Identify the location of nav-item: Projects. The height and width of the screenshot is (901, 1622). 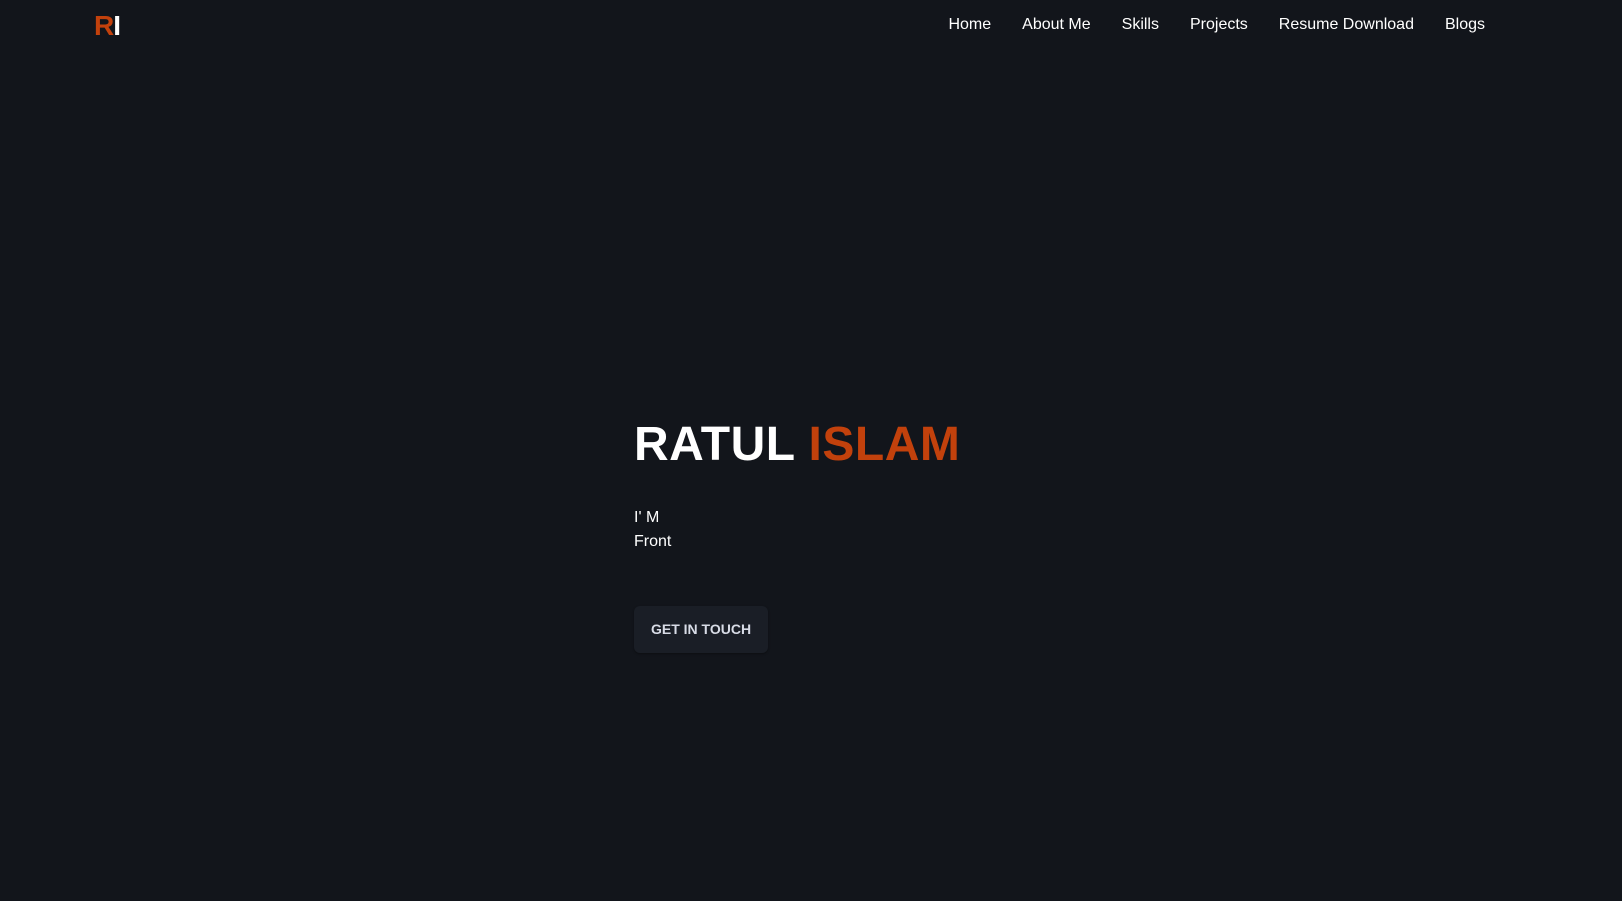
(1219, 25).